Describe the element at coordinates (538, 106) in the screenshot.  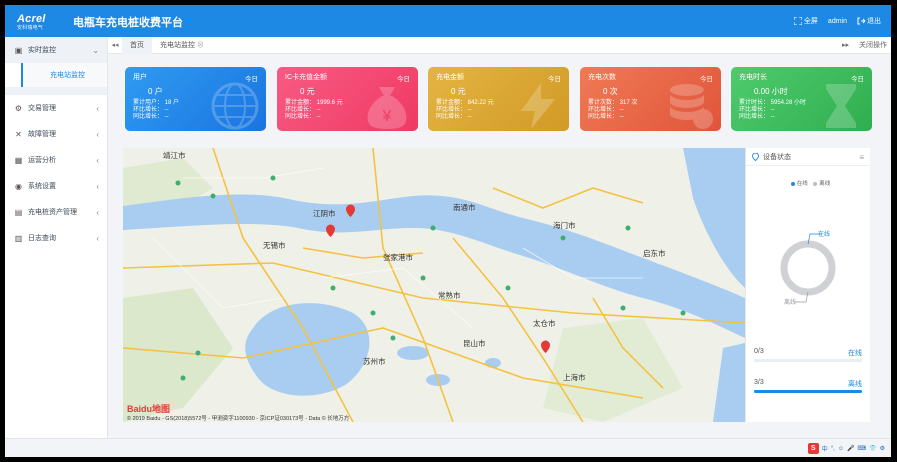
I see `lightning-icon` at that location.